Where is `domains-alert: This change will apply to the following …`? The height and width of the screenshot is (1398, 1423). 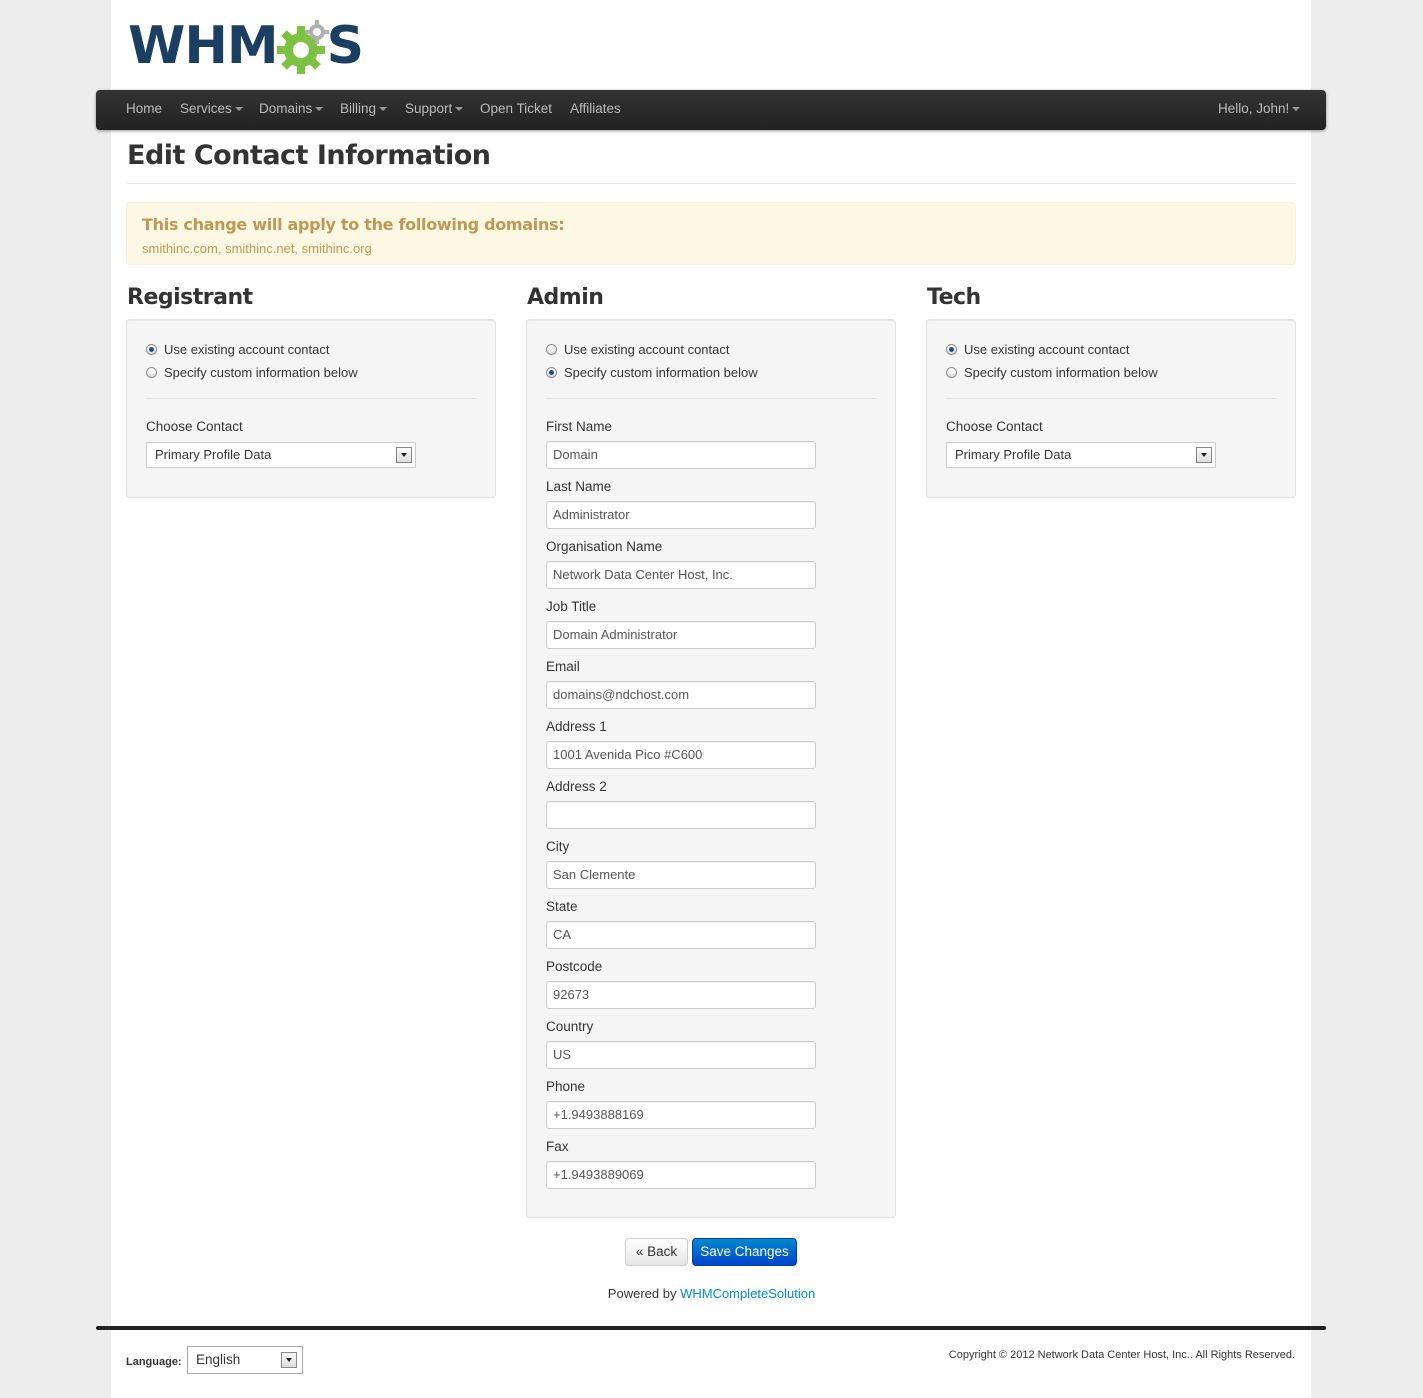
domains-alert: This change will apply to the following … is located at coordinates (711, 233).